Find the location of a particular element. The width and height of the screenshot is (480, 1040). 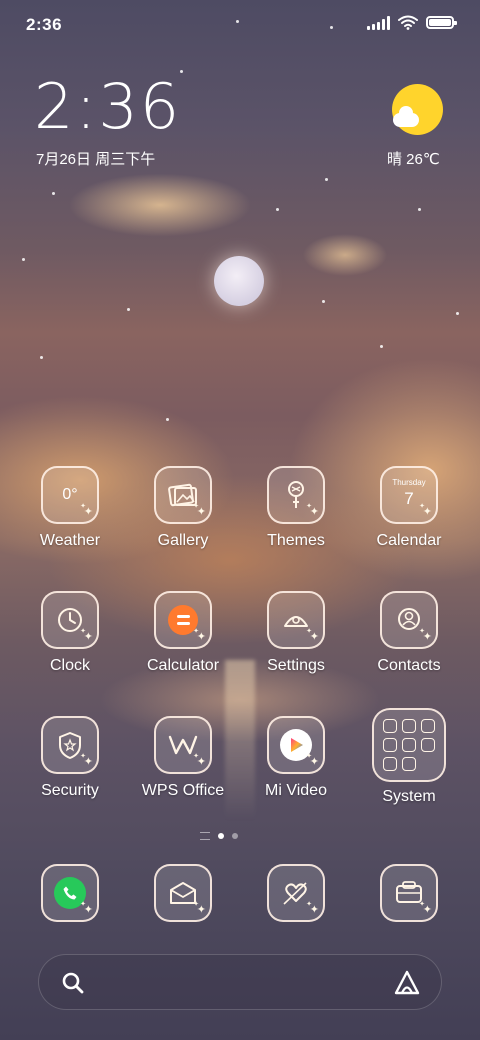

search-bar is located at coordinates (240, 982).